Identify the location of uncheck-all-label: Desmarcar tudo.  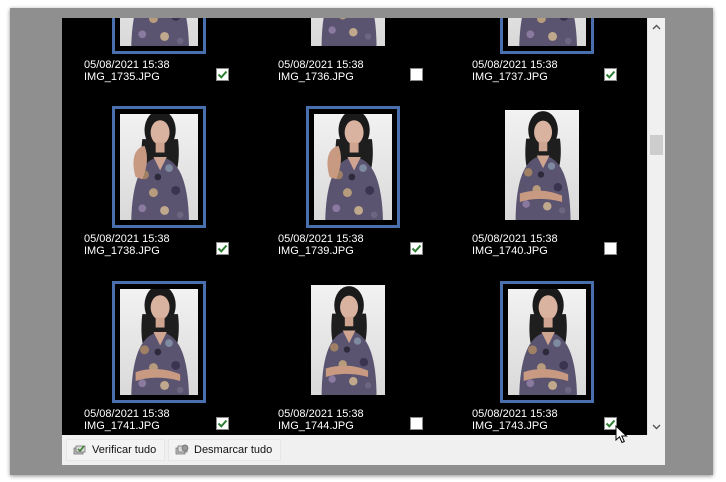
(233, 450).